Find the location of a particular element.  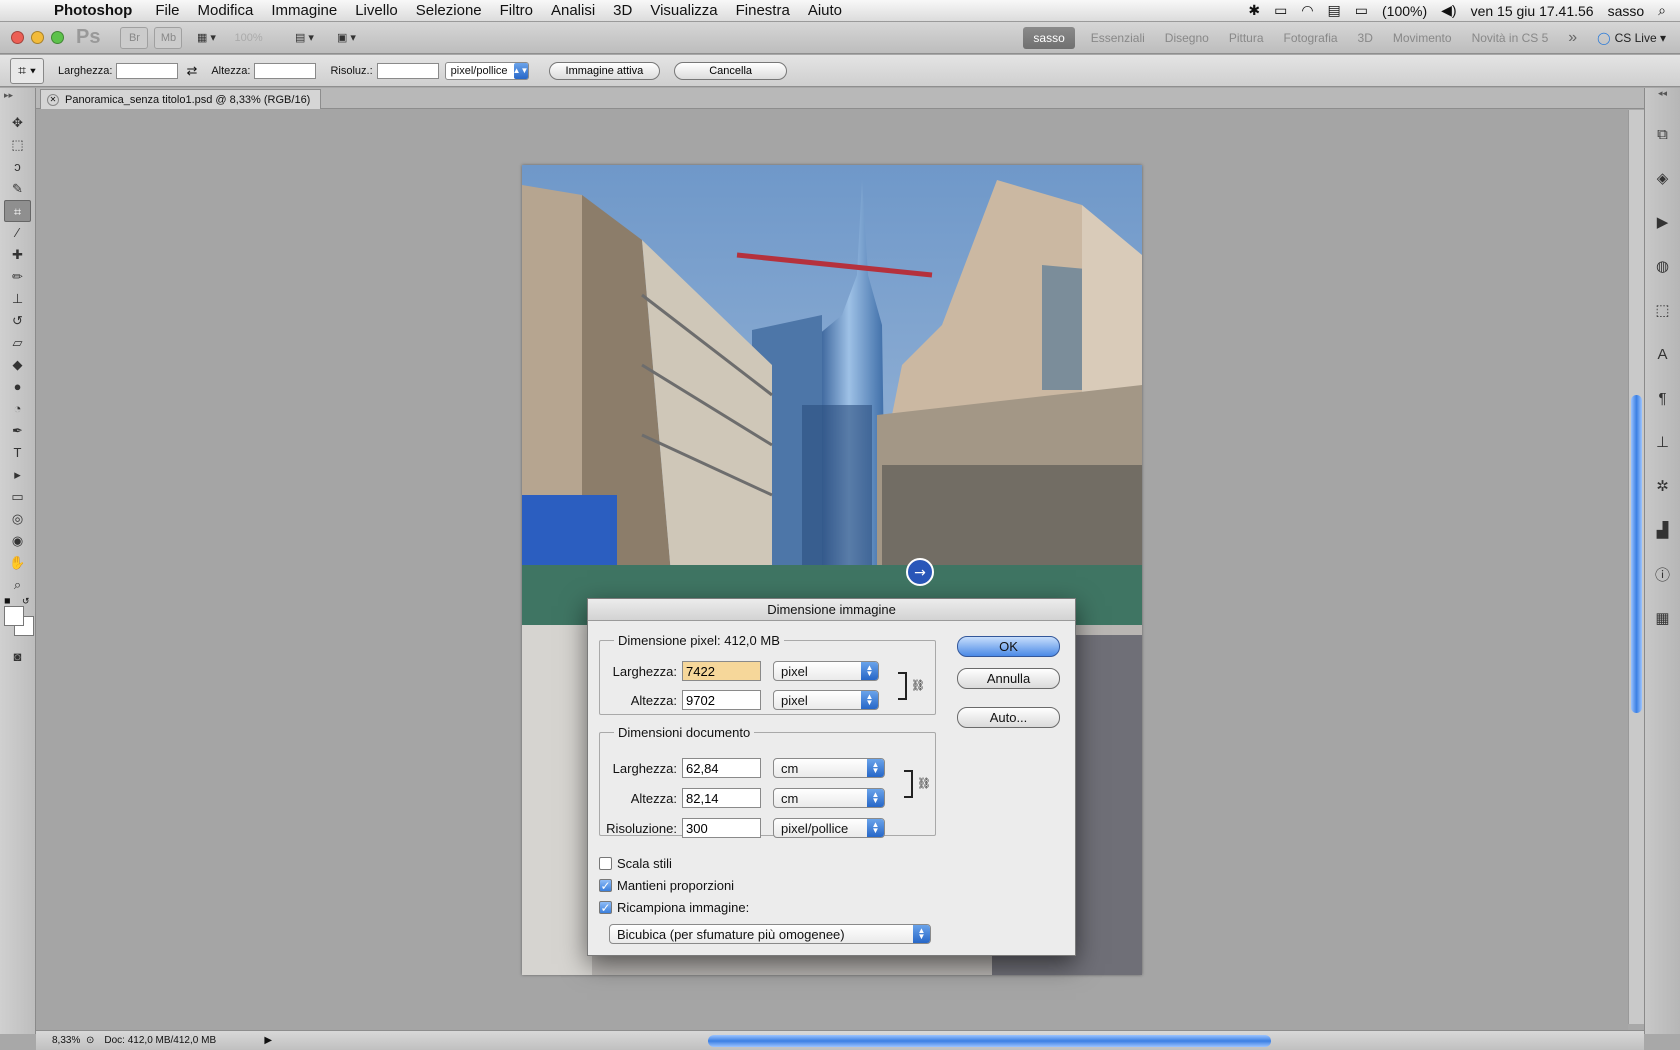

volume-icon: ◀) is located at coordinates (1448, 10).